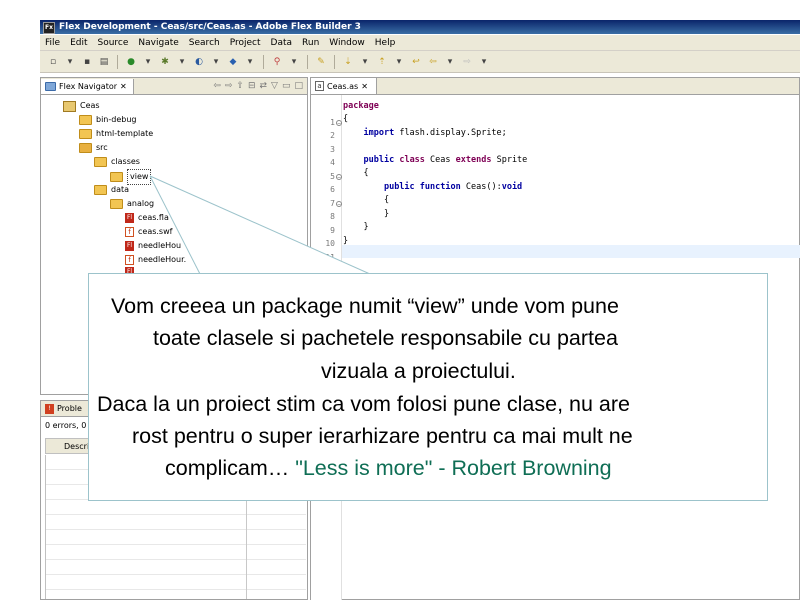 The width and height of the screenshot is (800, 600). I want to click on tree-item-label: needleHour., so click(162, 259).